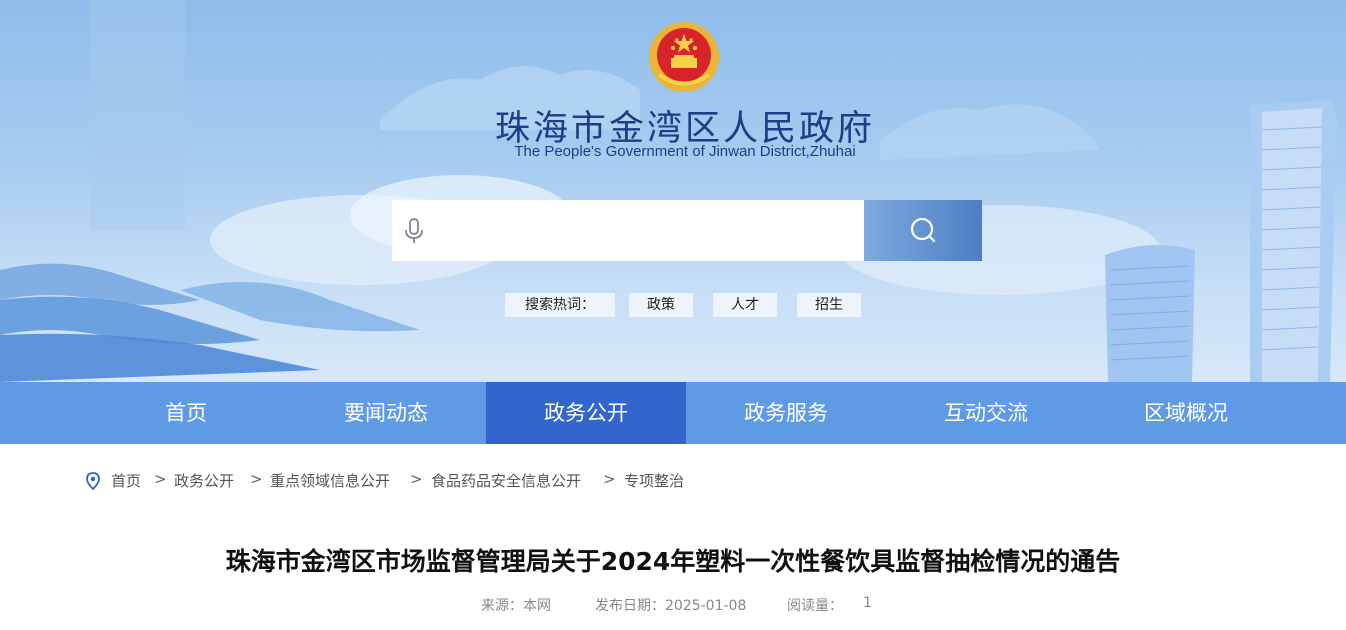 The image size is (1346, 630). I want to click on national-emblem-icon, so click(684, 57).